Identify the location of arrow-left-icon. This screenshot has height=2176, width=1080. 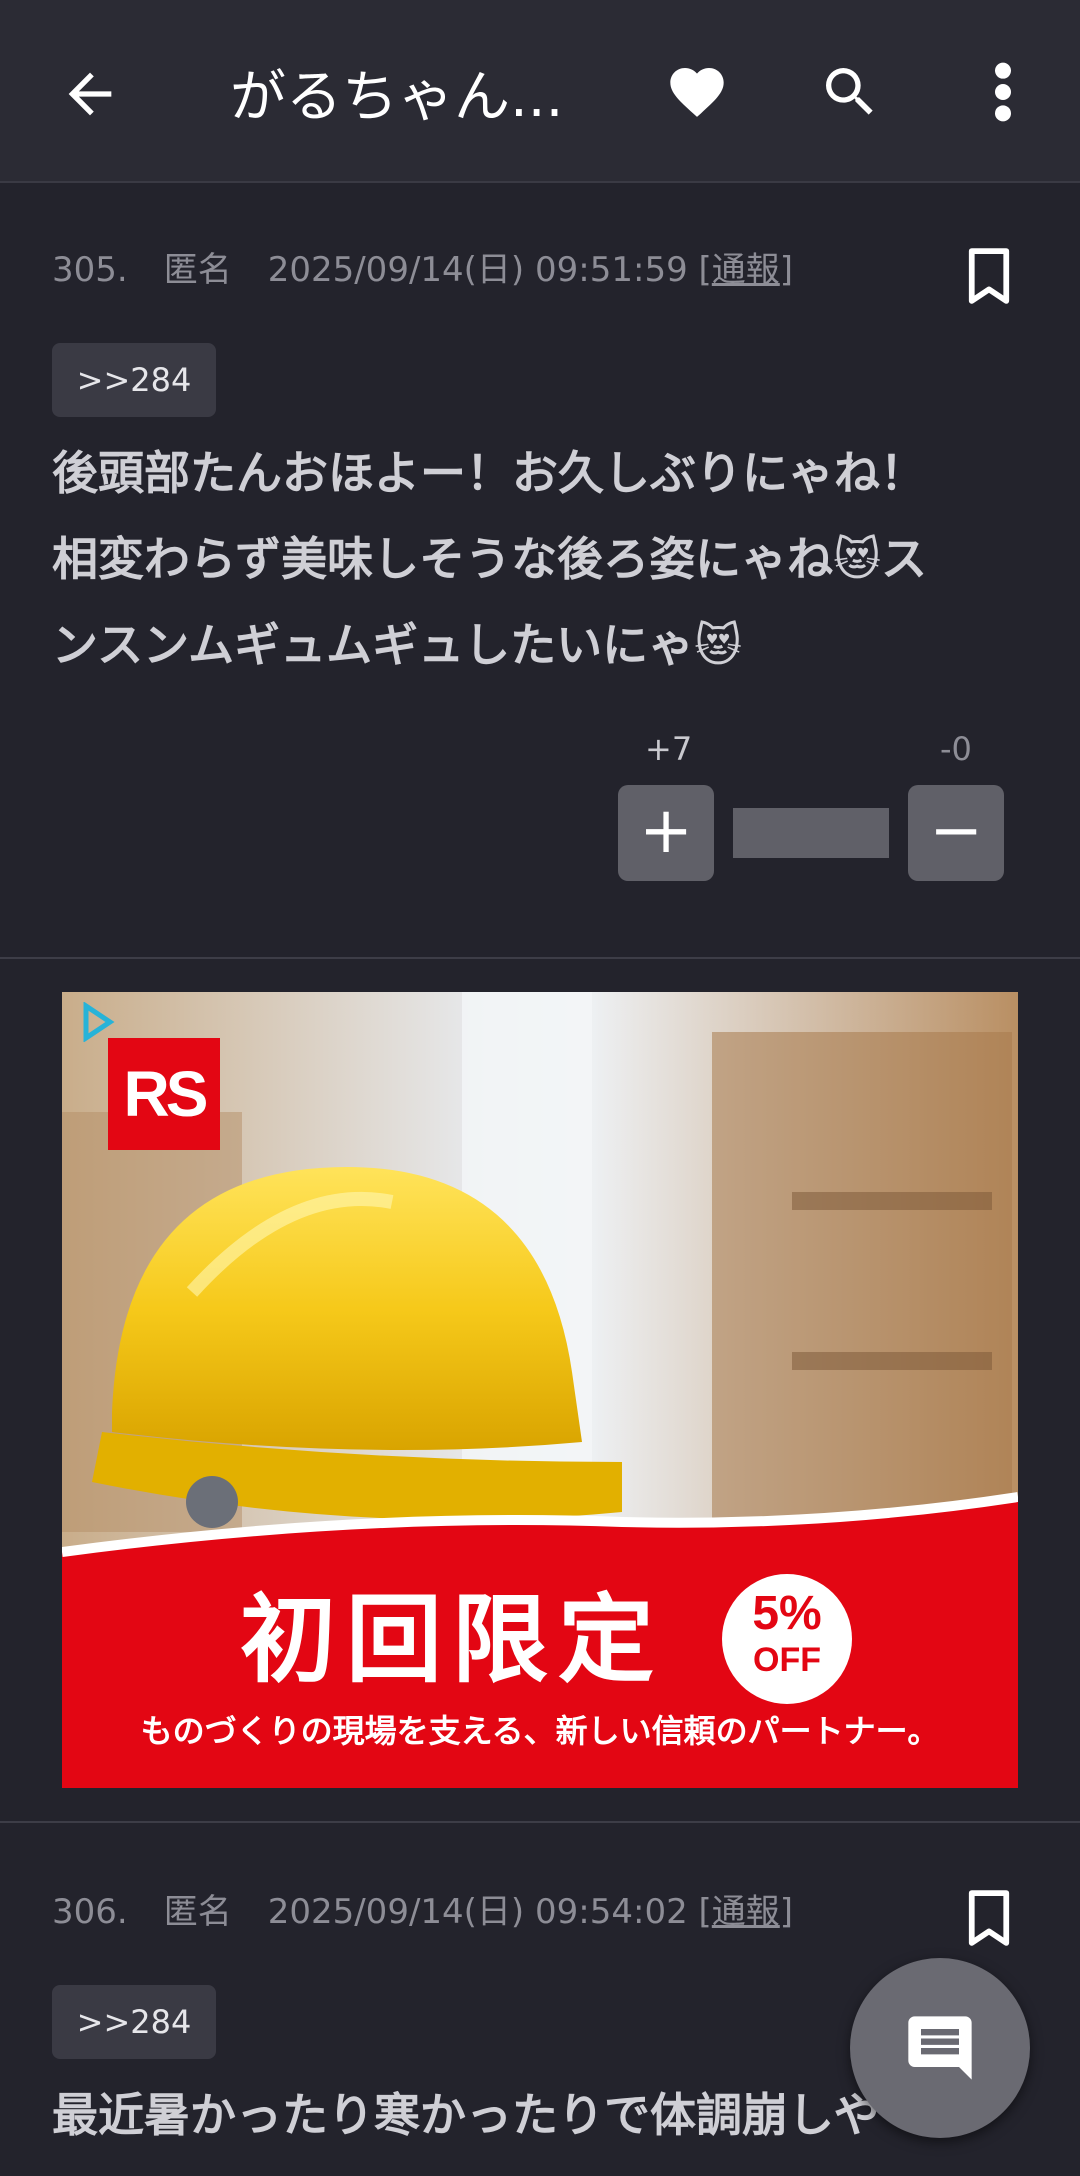
(90, 94).